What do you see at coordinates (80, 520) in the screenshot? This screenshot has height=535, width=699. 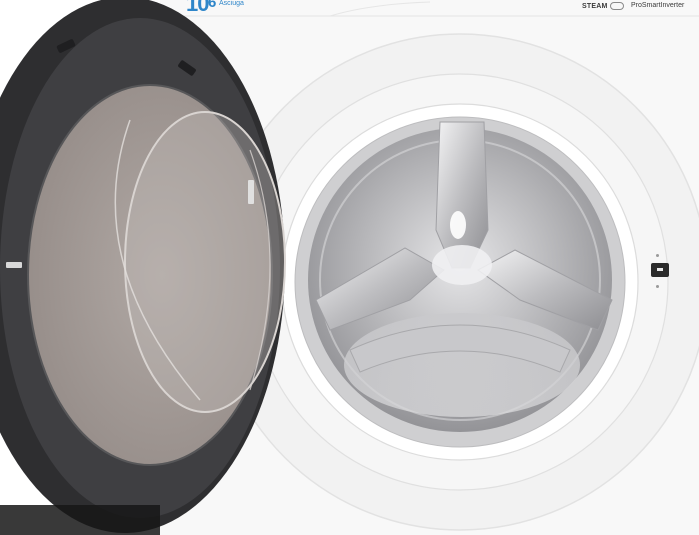 I see `floor-shadow` at bounding box center [80, 520].